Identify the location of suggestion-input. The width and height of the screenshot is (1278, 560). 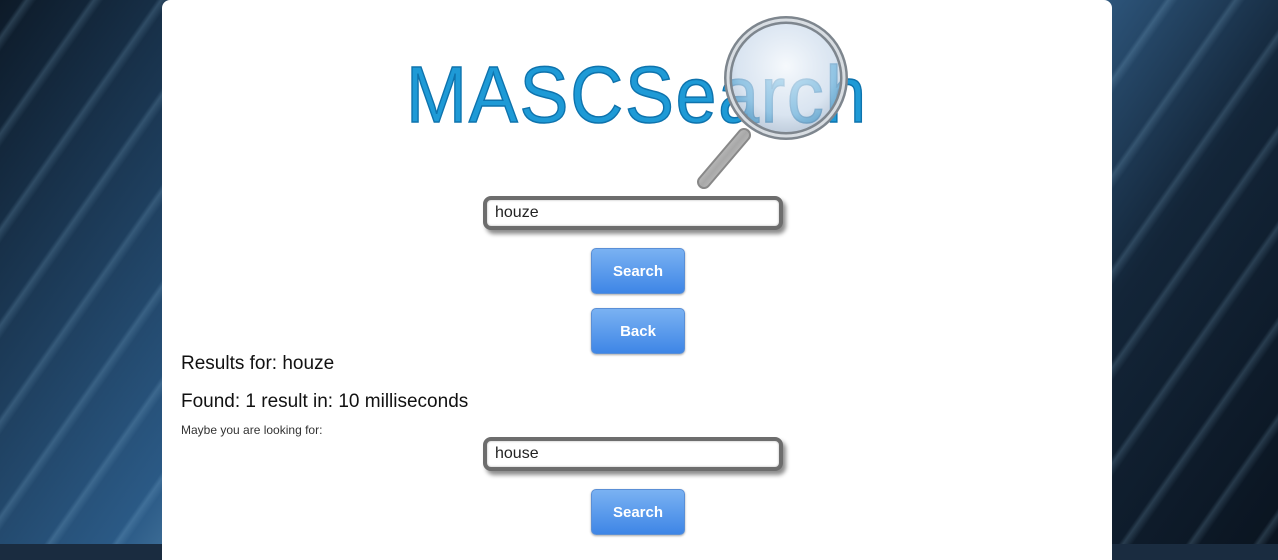
(633, 454).